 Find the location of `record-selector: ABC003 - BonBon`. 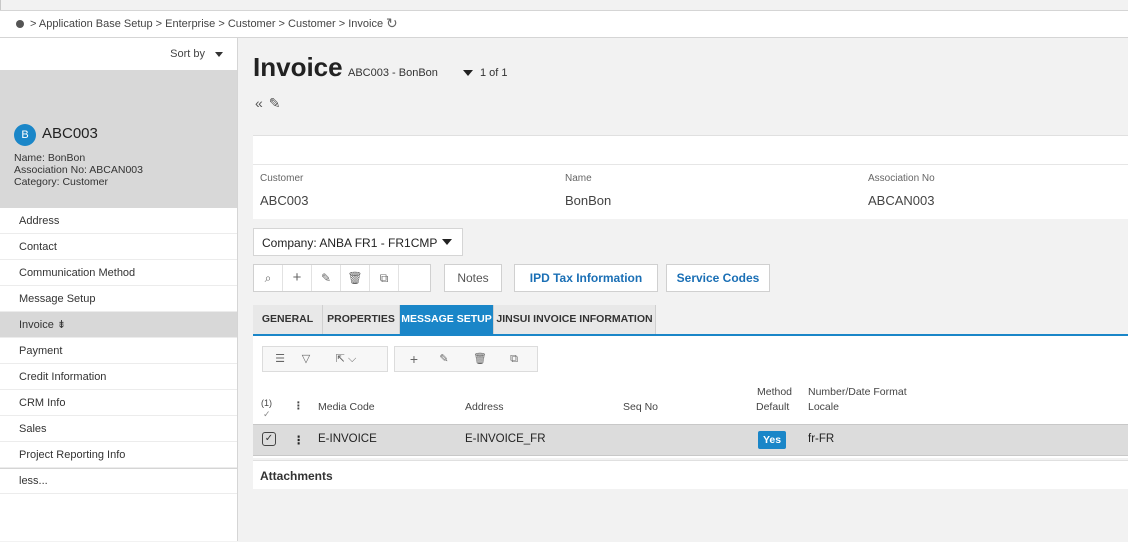

record-selector: ABC003 - BonBon is located at coordinates (393, 73).